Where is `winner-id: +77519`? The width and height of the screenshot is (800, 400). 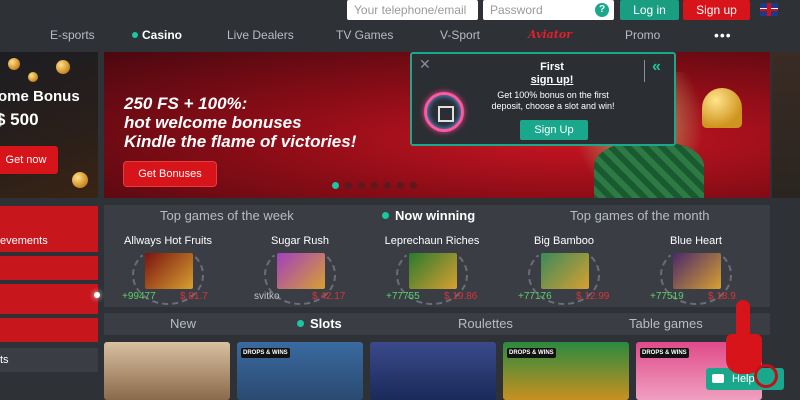 winner-id: +77519 is located at coordinates (667, 296).